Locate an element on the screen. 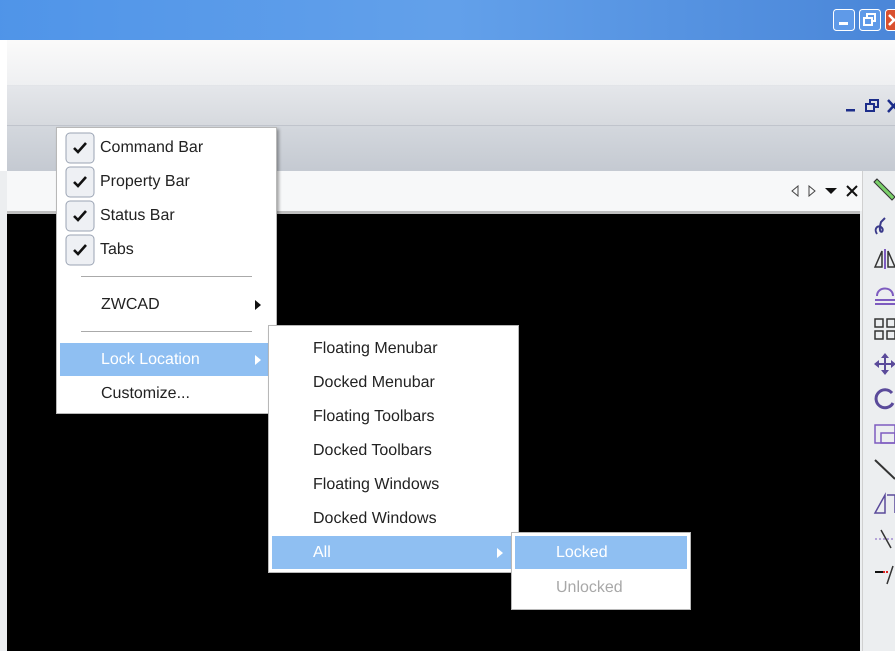 This screenshot has height=651, width=895. scale-icon is located at coordinates (884, 434).